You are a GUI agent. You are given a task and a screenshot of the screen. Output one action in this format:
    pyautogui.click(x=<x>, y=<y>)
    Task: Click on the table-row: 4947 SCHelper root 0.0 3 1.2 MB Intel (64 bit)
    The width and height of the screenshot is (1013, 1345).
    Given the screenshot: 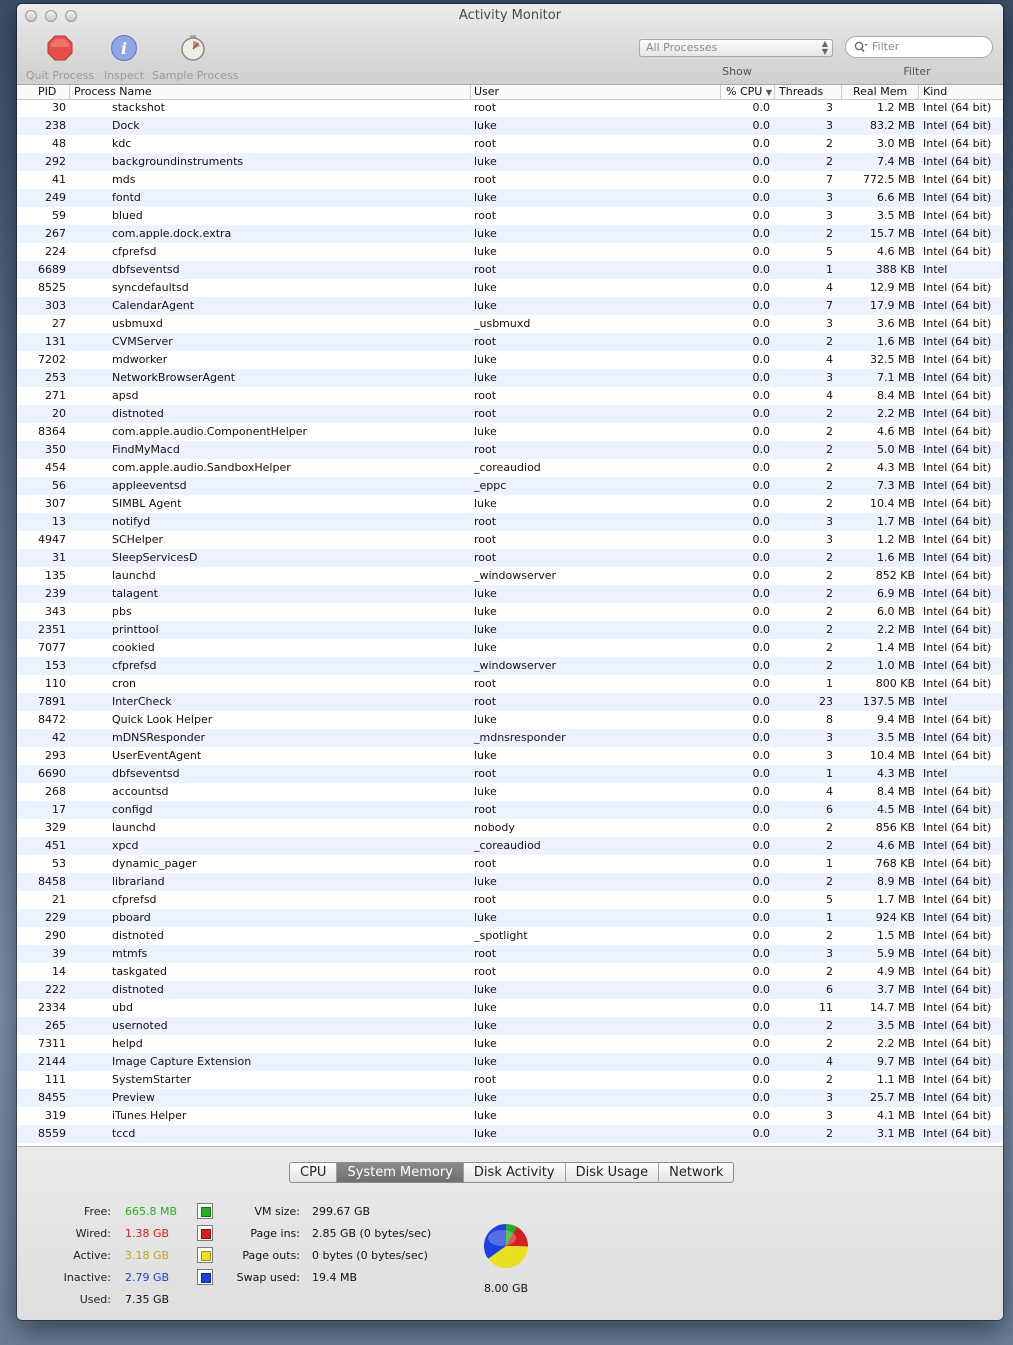 What is the action you would take?
    pyautogui.click(x=510, y=540)
    